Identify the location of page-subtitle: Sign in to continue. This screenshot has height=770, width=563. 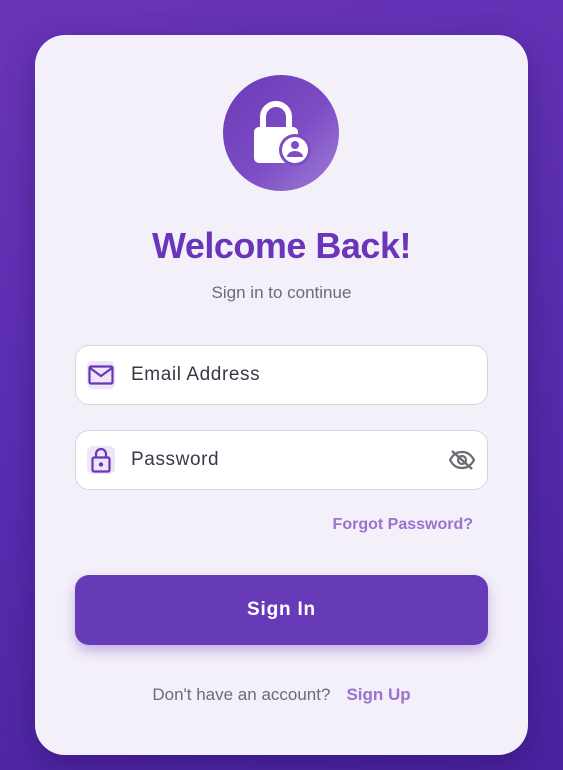
(281, 292).